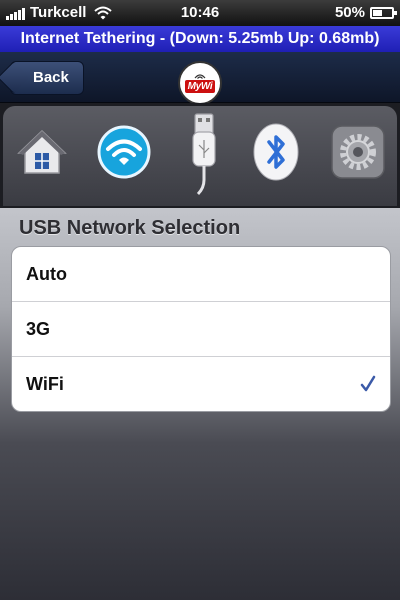 Image resolution: width=400 pixels, height=600 pixels. I want to click on checkmark-icon, so click(368, 383).